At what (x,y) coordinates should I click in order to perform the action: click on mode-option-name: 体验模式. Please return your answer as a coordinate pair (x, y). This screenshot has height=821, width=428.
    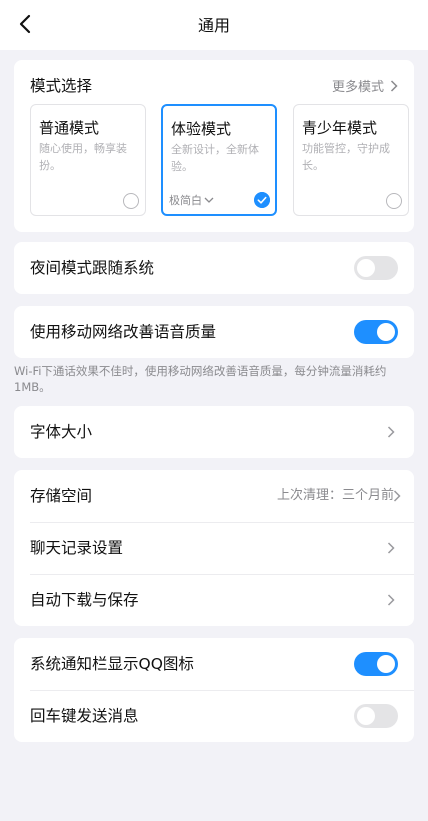
    Looking at the image, I should click on (201, 129).